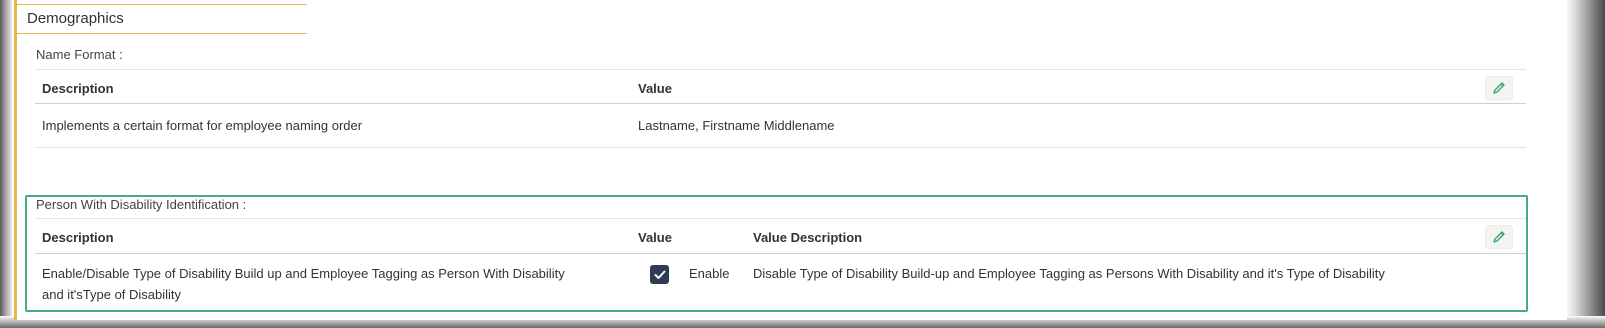 The image size is (1605, 328). Describe the element at coordinates (78, 88) in the screenshot. I see `name-format-header-description: Description` at that location.